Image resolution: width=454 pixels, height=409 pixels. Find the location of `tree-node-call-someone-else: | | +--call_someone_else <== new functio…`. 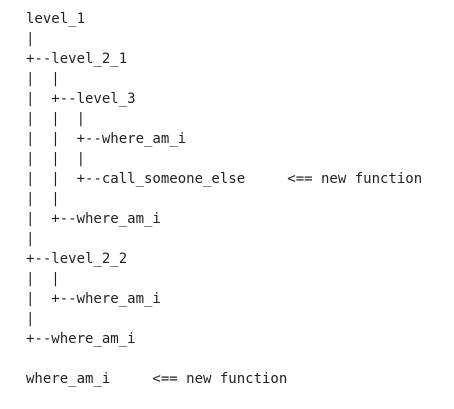

tree-node-call-someone-else: | | +--call_someone_else <== new functio… is located at coordinates (224, 179).